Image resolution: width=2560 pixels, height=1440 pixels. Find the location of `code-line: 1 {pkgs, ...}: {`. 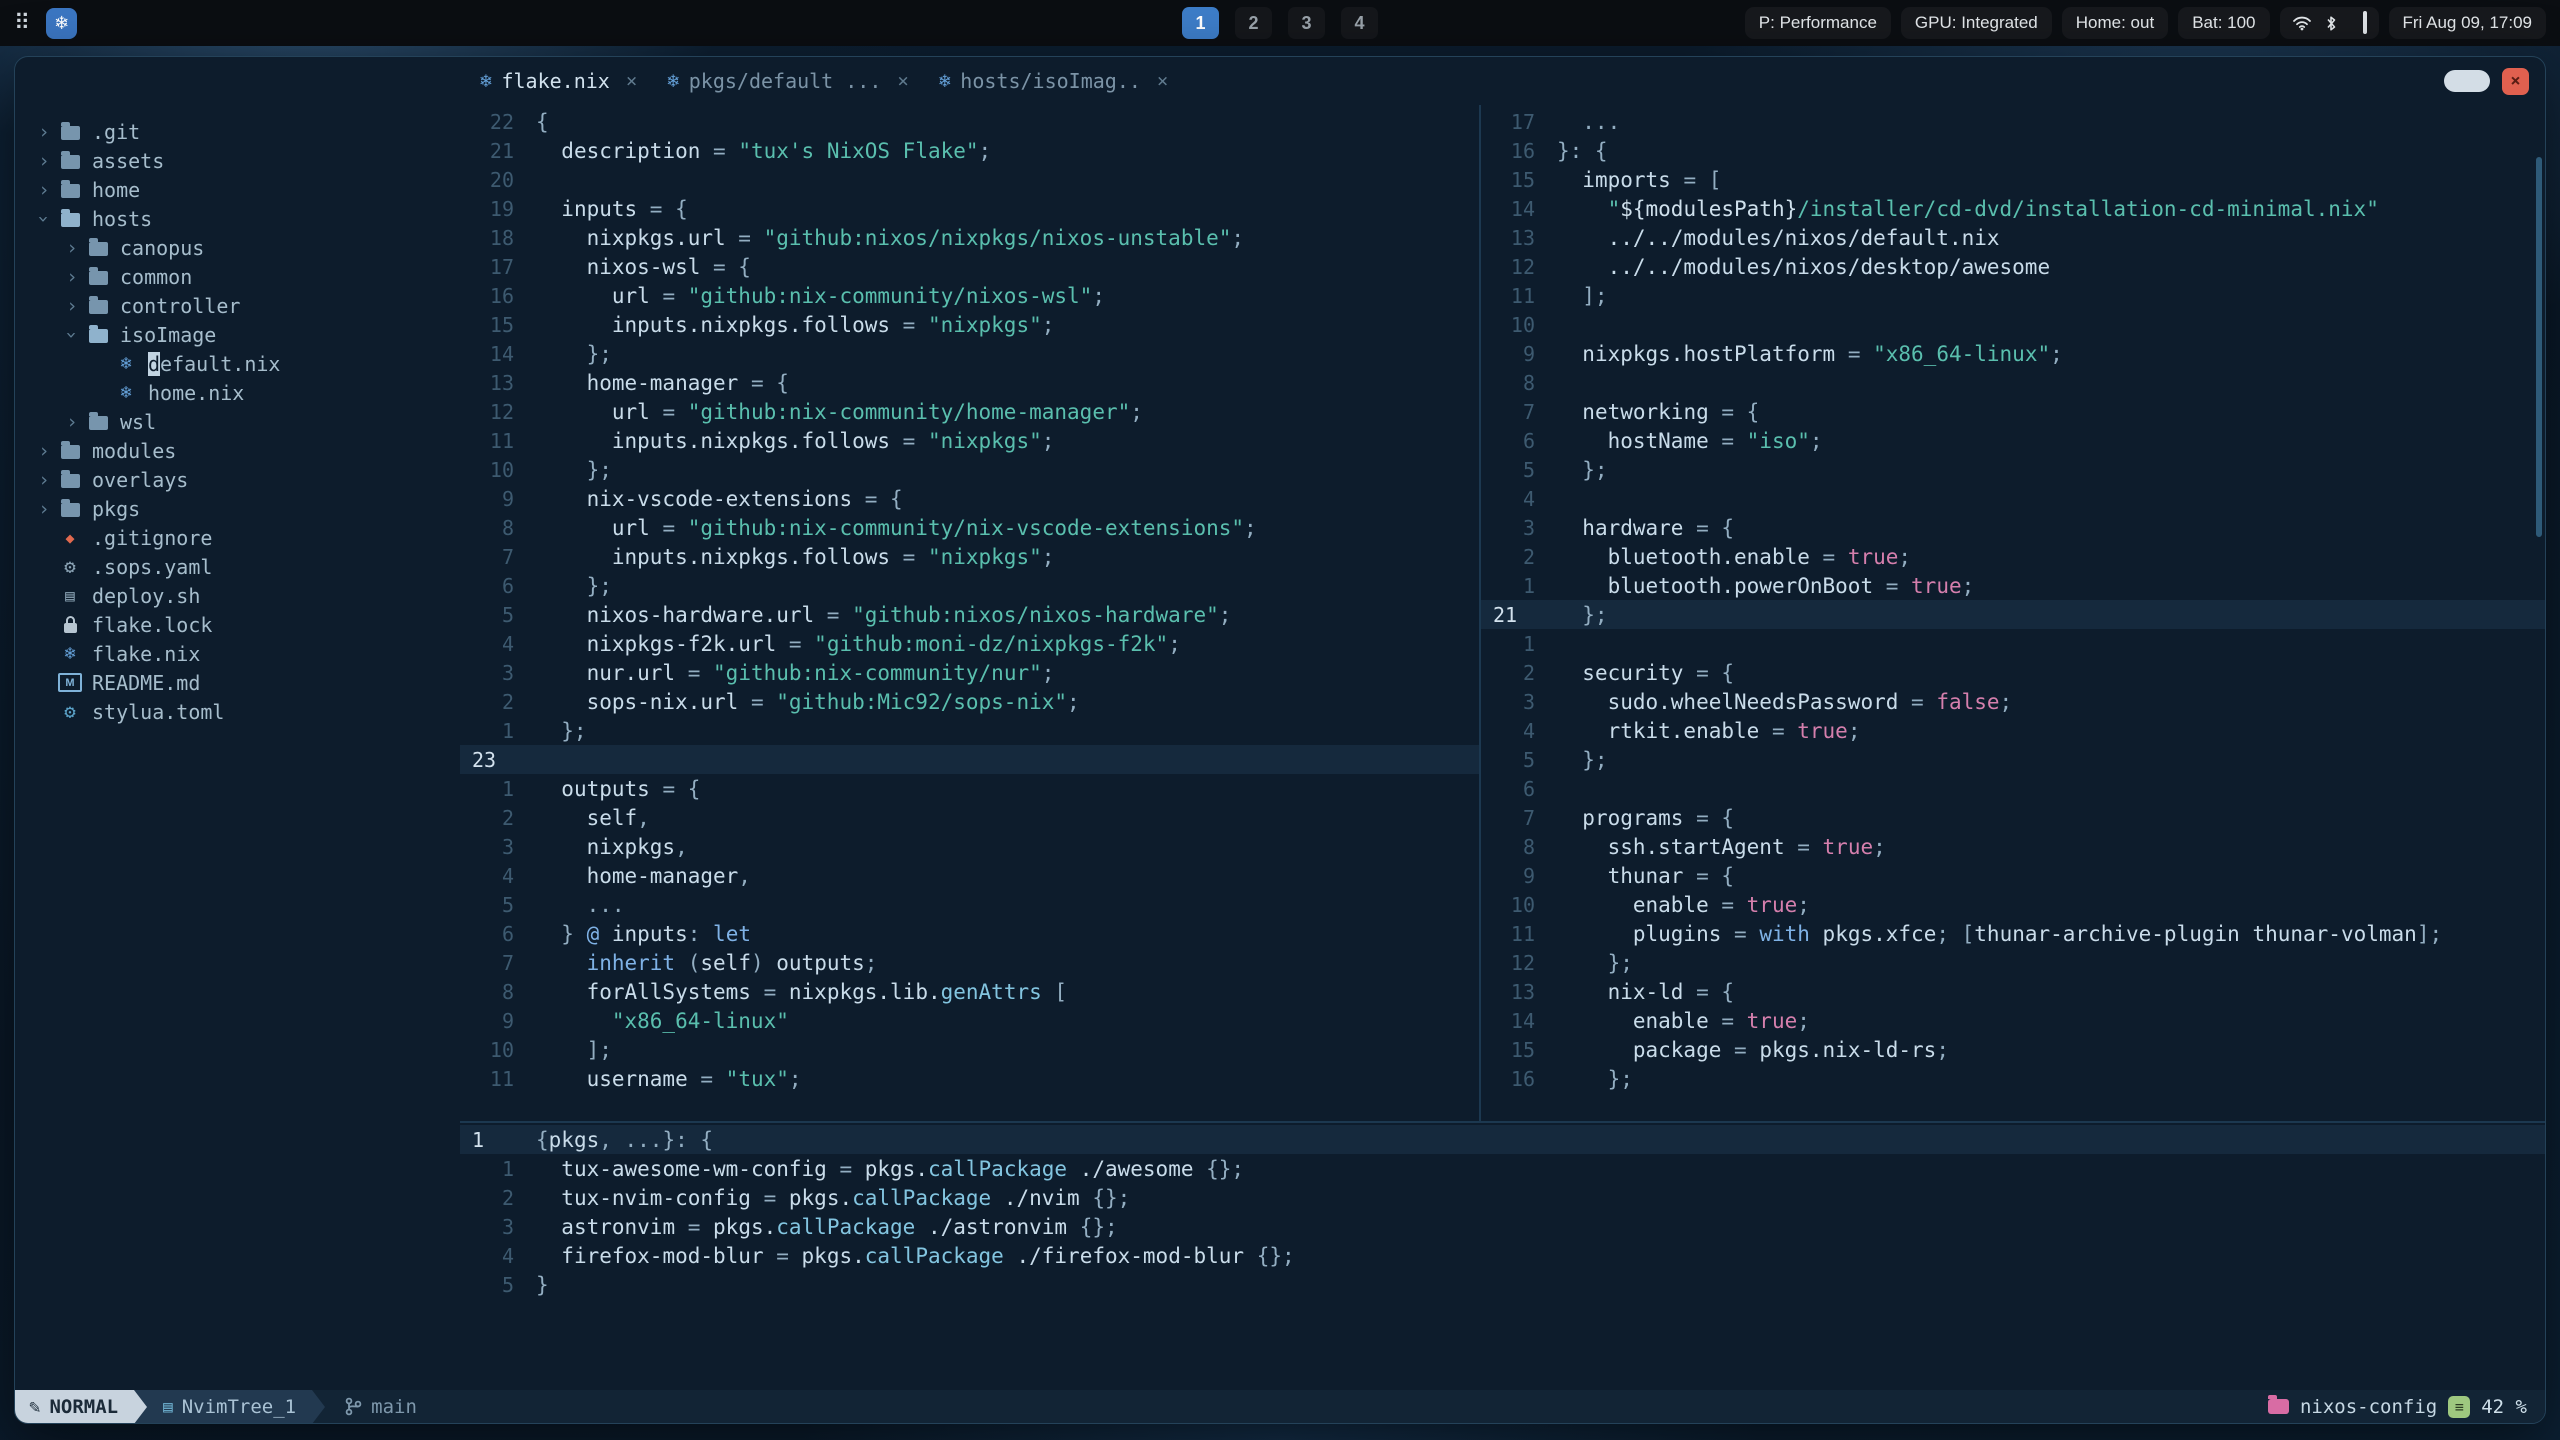

code-line: 1 {pkgs, ...}: { is located at coordinates (1502, 1139).